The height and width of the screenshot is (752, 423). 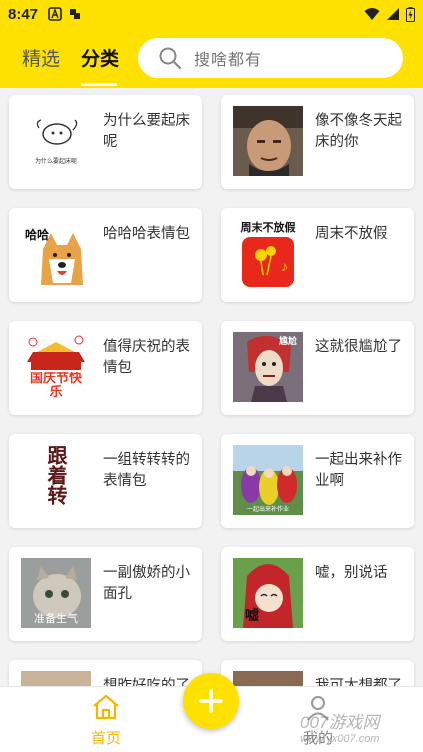 I want to click on category-card: 想昨好吃的了, so click(x=105, y=673).